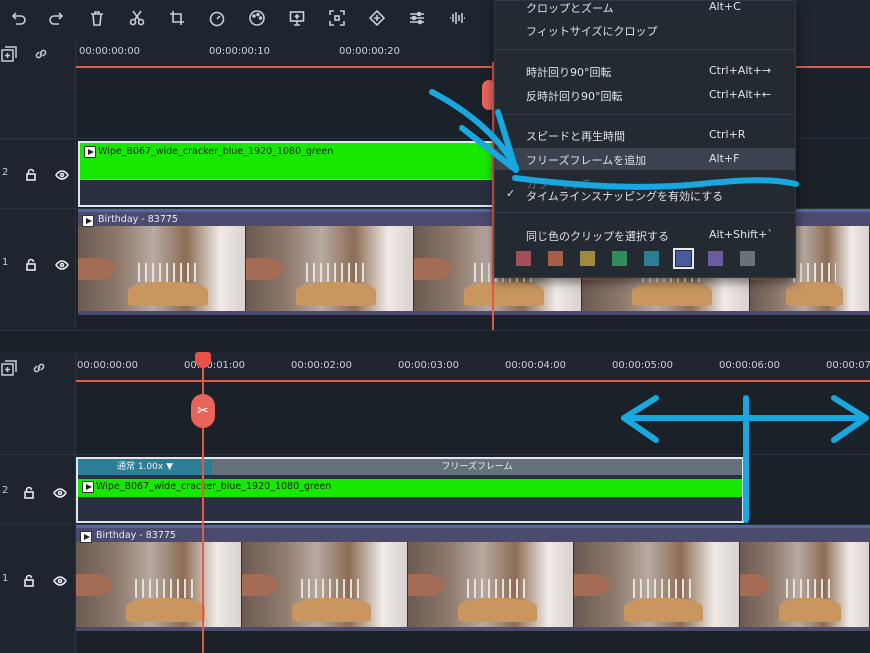 The width and height of the screenshot is (870, 653). I want to click on ruler-label: 00:00:00:10, so click(240, 51).